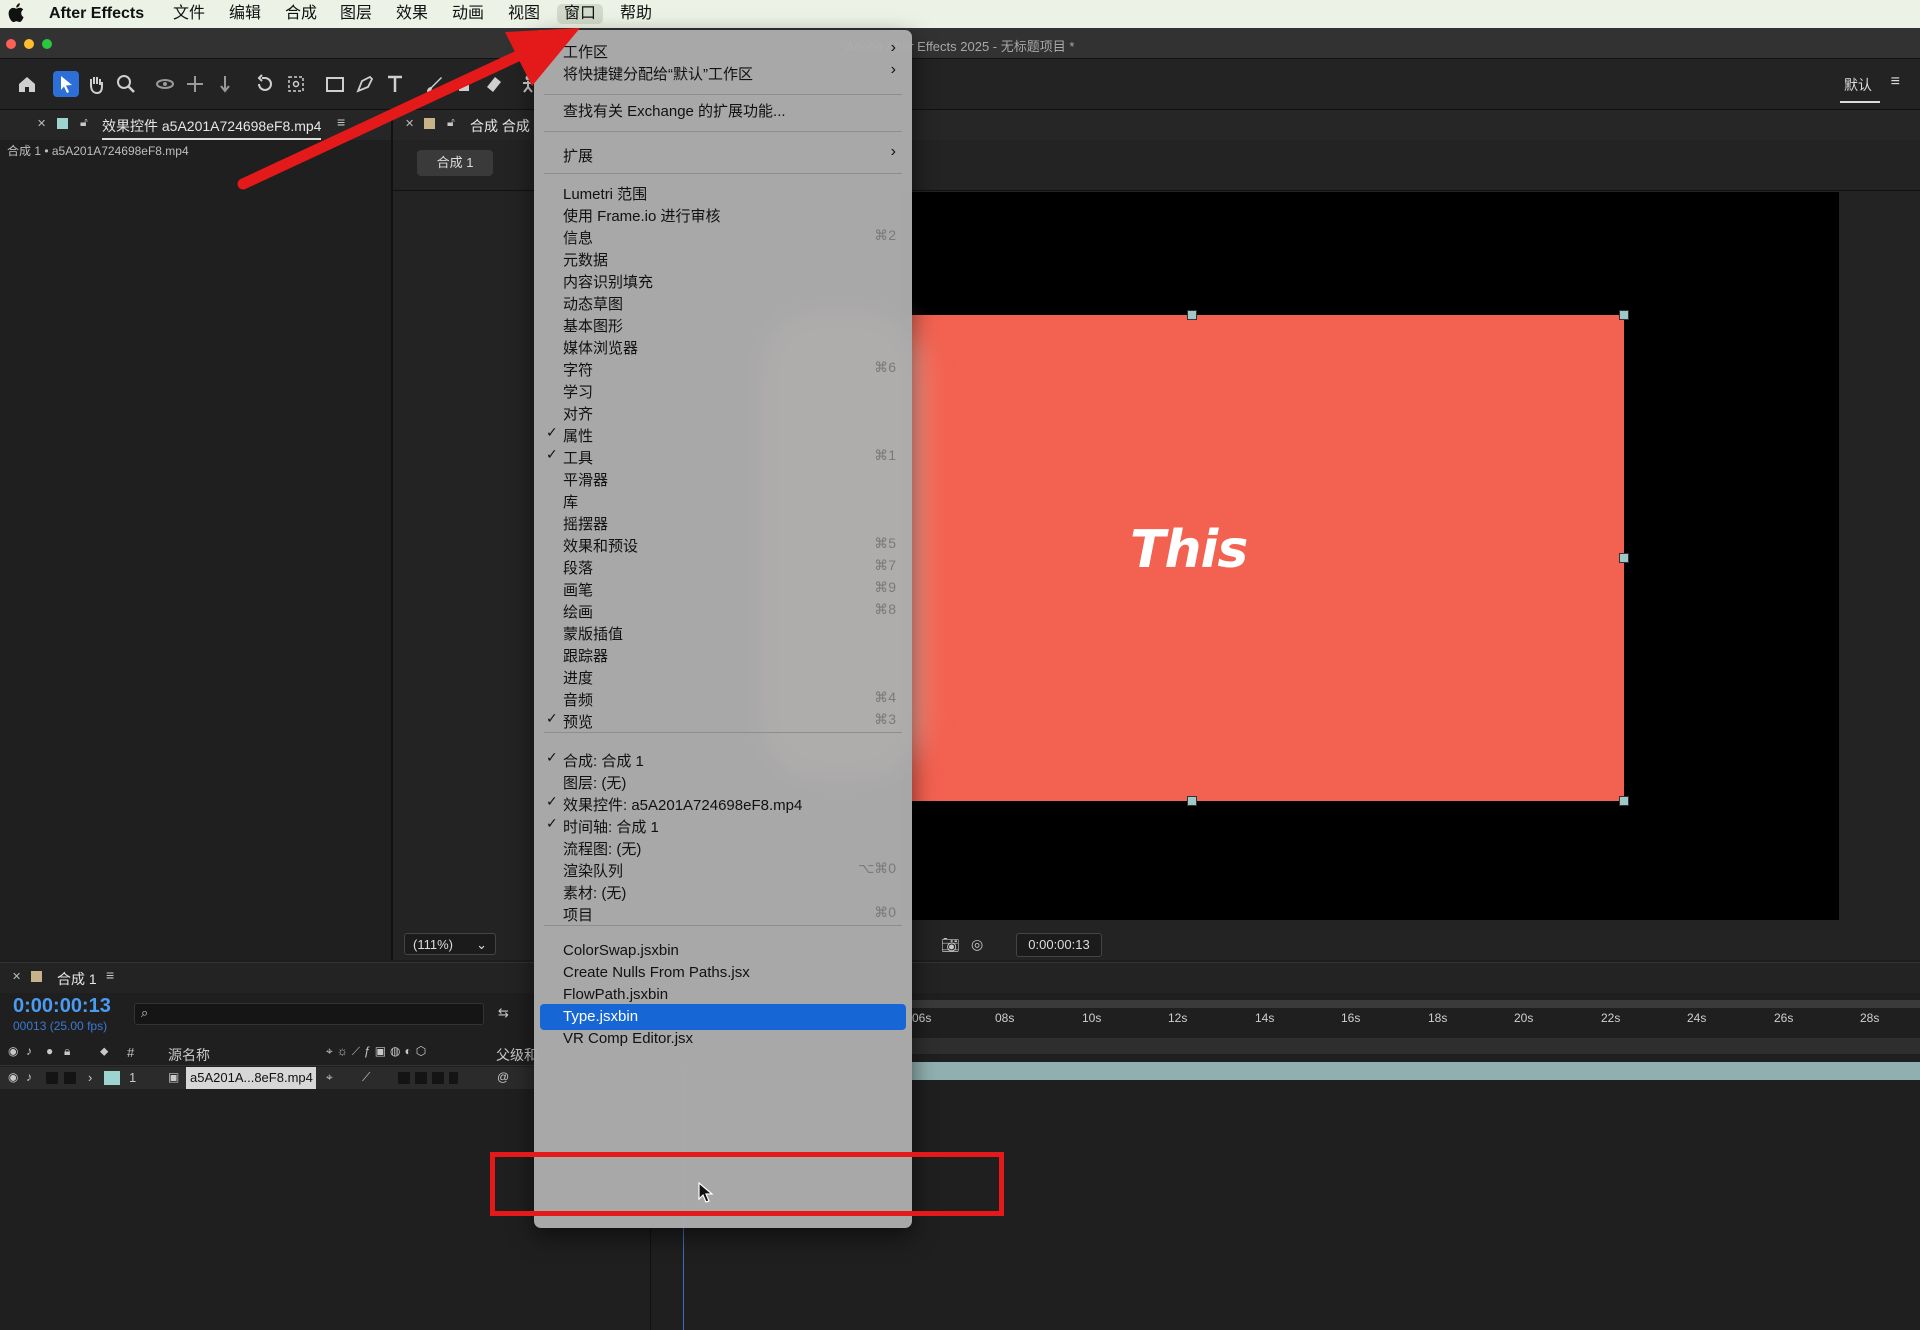 This screenshot has width=1920, height=1330. Describe the element at coordinates (131, 1052) in the screenshot. I see `column-number: #` at that location.